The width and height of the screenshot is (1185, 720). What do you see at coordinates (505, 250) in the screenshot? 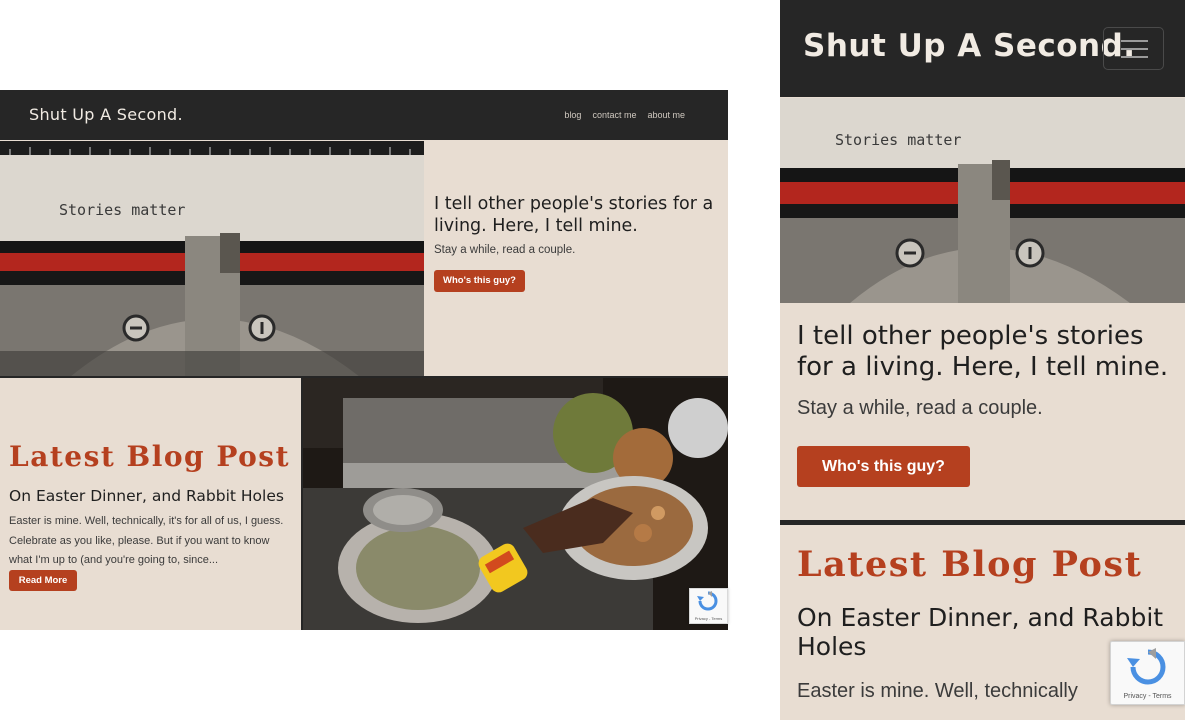
I see `hero-subtitle: Stay a while, read a couple.` at bounding box center [505, 250].